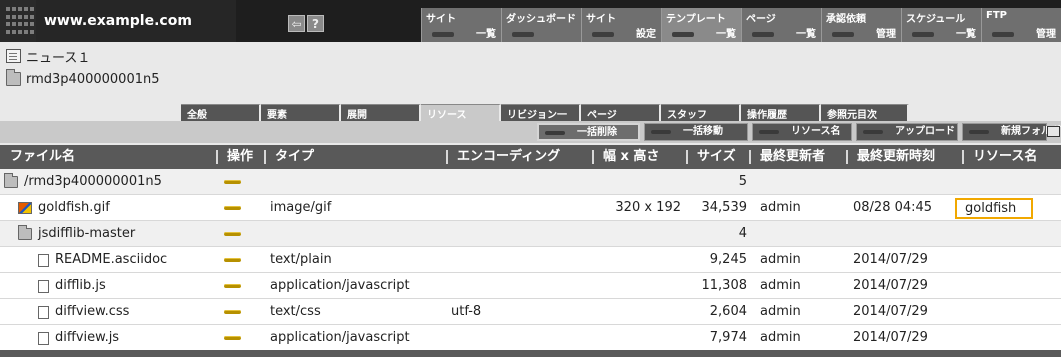 The width and height of the screenshot is (1061, 357). What do you see at coordinates (48, 56) in the screenshot?
I see `breadcrumb-page: ニュース１` at bounding box center [48, 56].